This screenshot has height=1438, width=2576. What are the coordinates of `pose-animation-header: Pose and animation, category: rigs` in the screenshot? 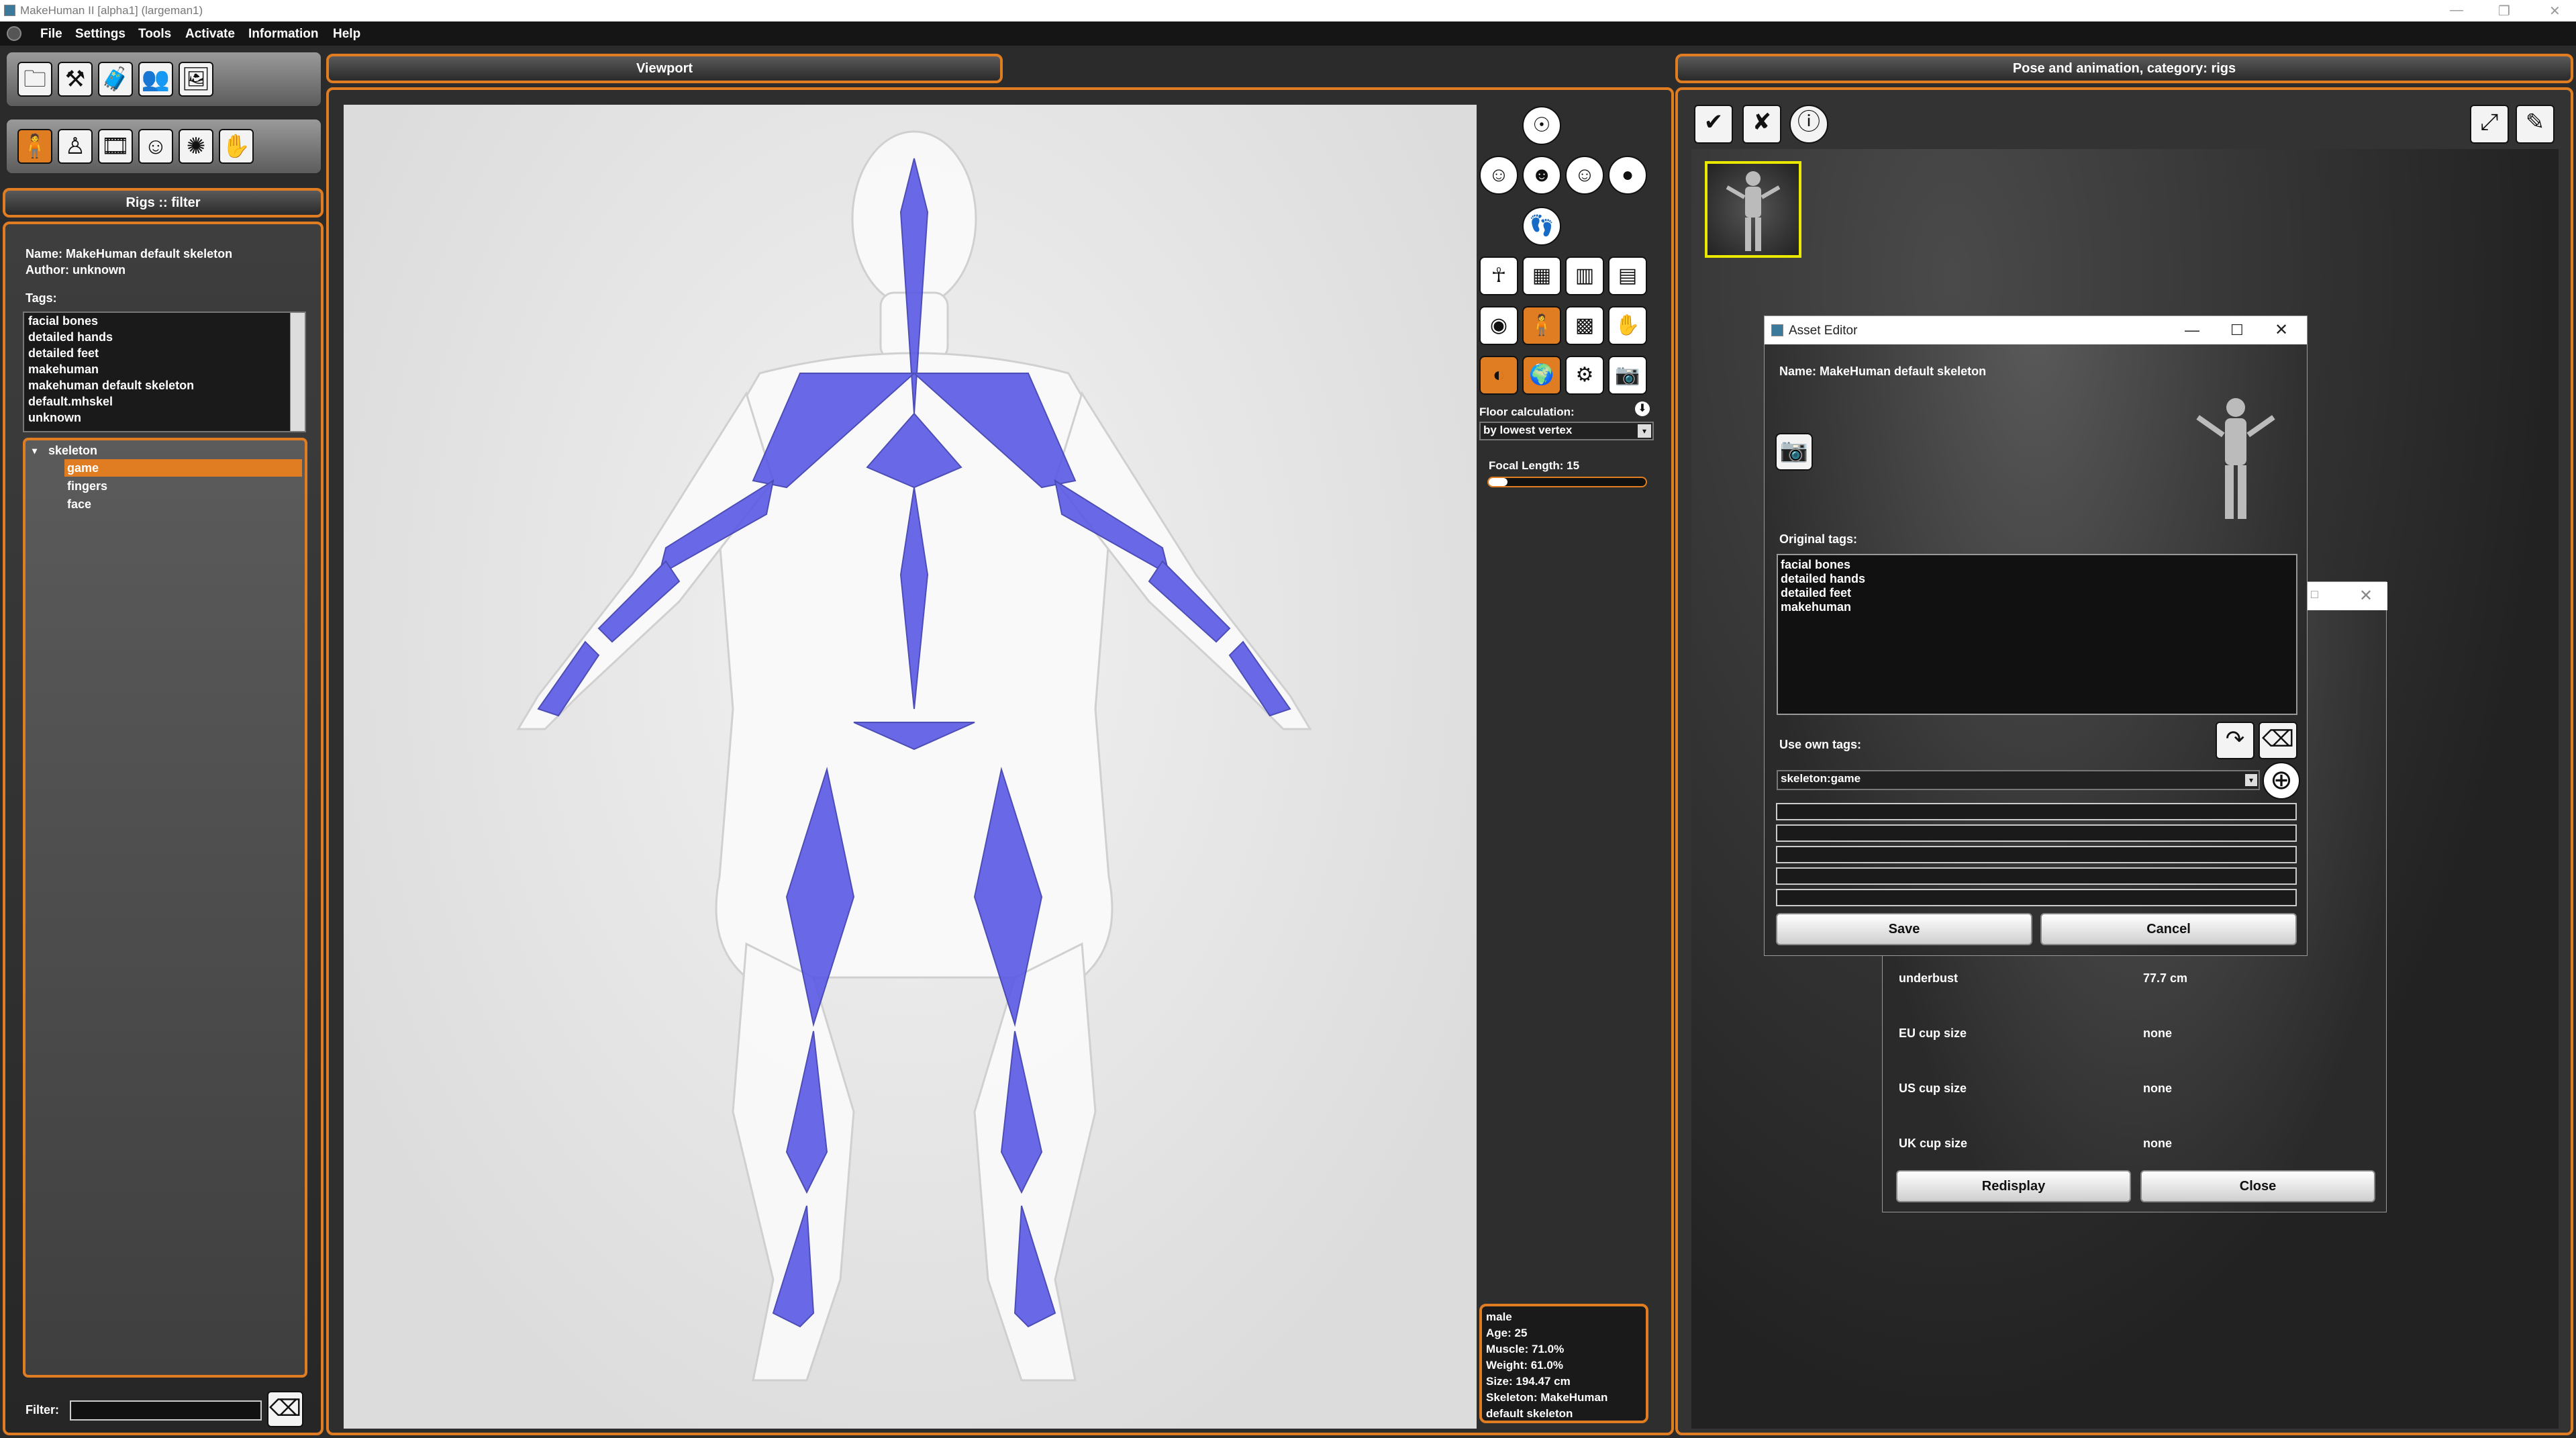 It's located at (2124, 68).